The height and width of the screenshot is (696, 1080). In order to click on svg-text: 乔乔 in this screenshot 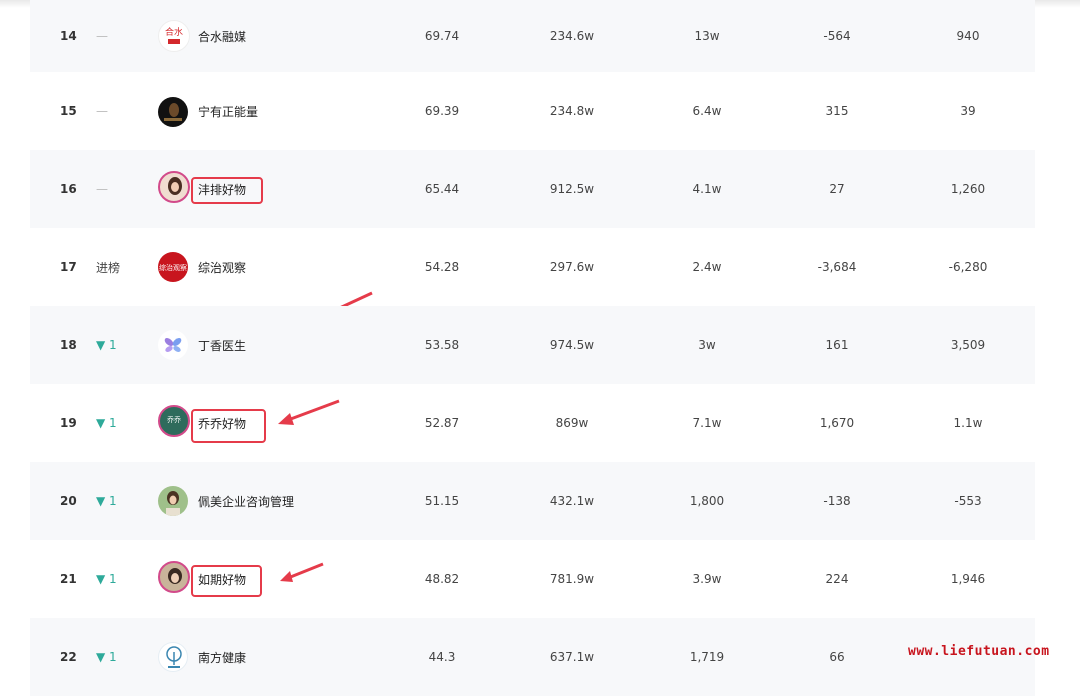, I will do `click(174, 420)`.